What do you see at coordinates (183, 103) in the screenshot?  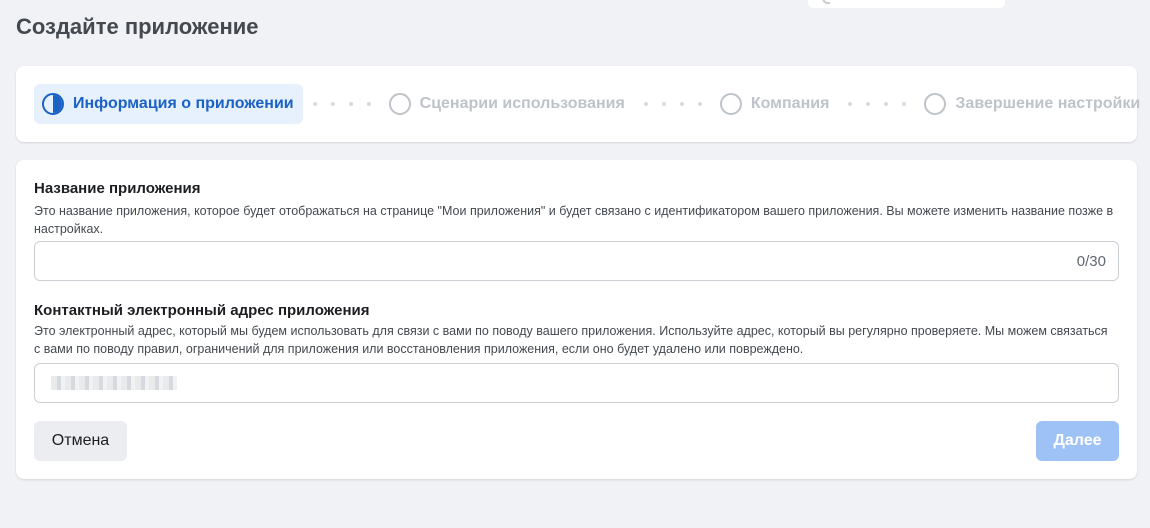 I see `step-label: Информация о приложении` at bounding box center [183, 103].